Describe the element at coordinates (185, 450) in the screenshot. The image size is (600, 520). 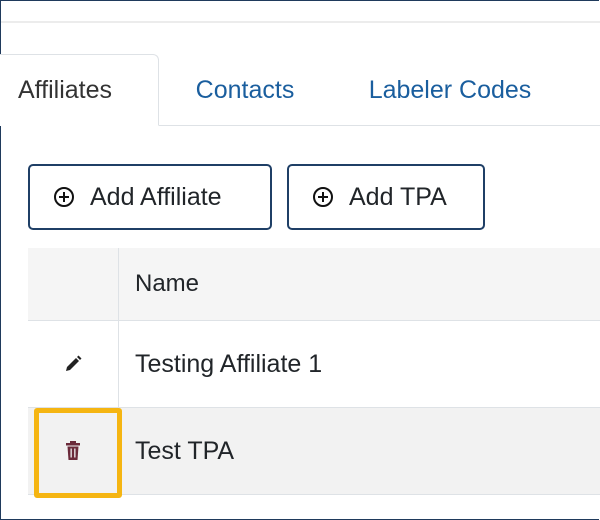
I see `row-name: Test TPA` at that location.